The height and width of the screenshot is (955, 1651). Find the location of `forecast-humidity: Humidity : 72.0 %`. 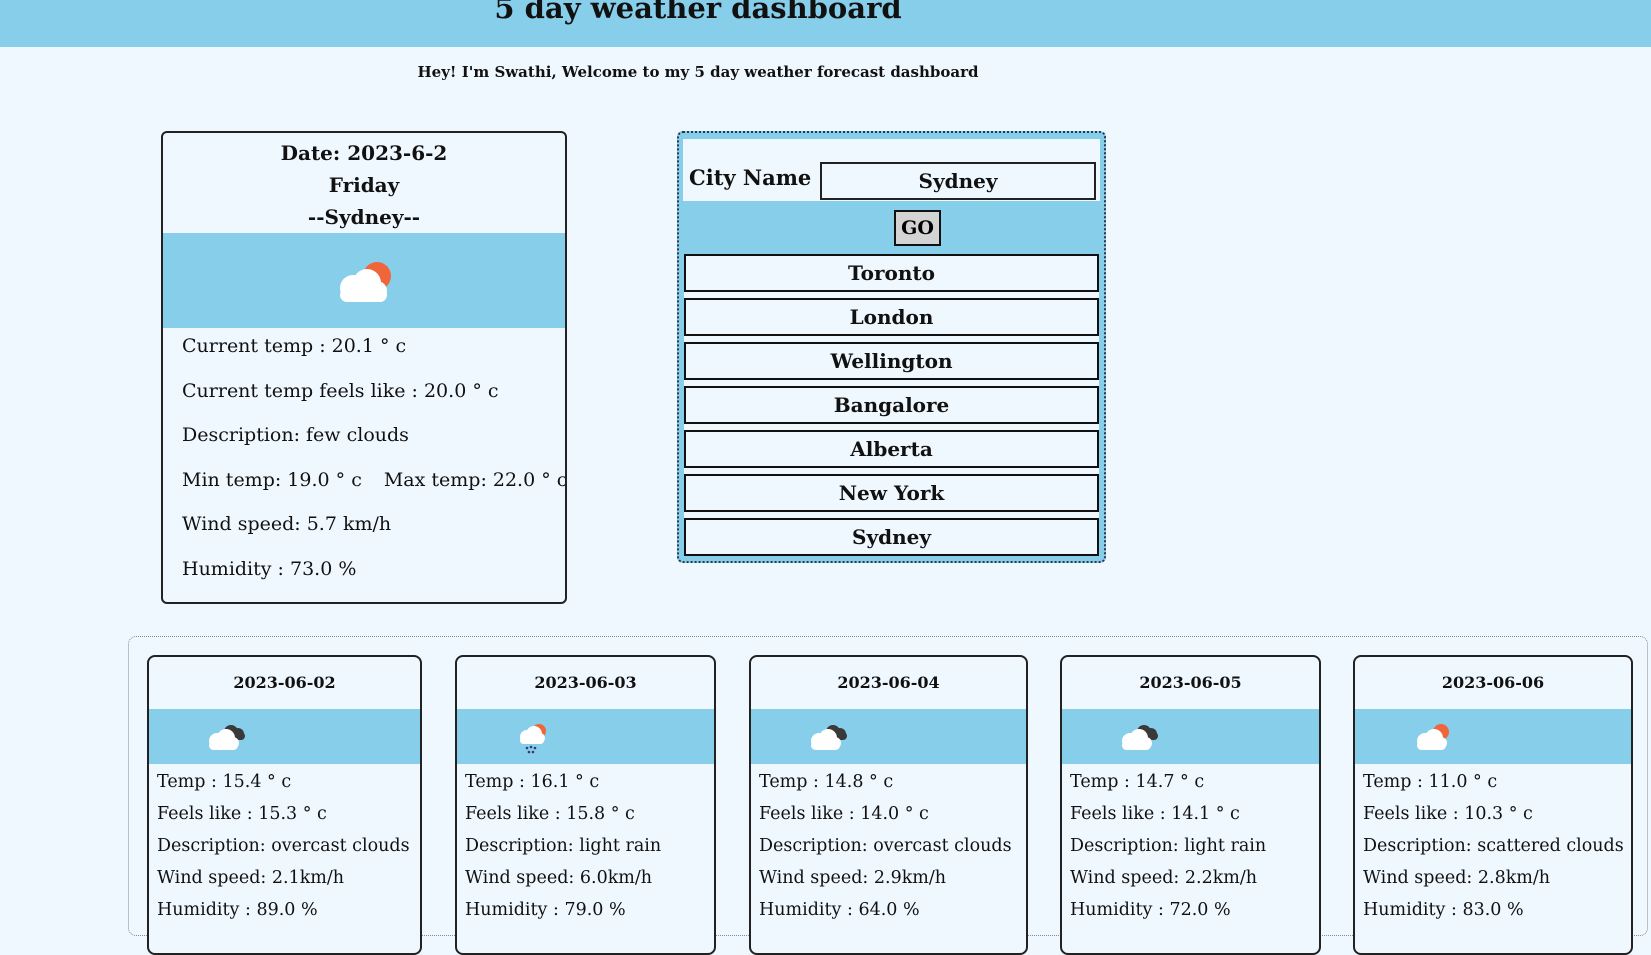

forecast-humidity: Humidity : 72.0 % is located at coordinates (1150, 910).